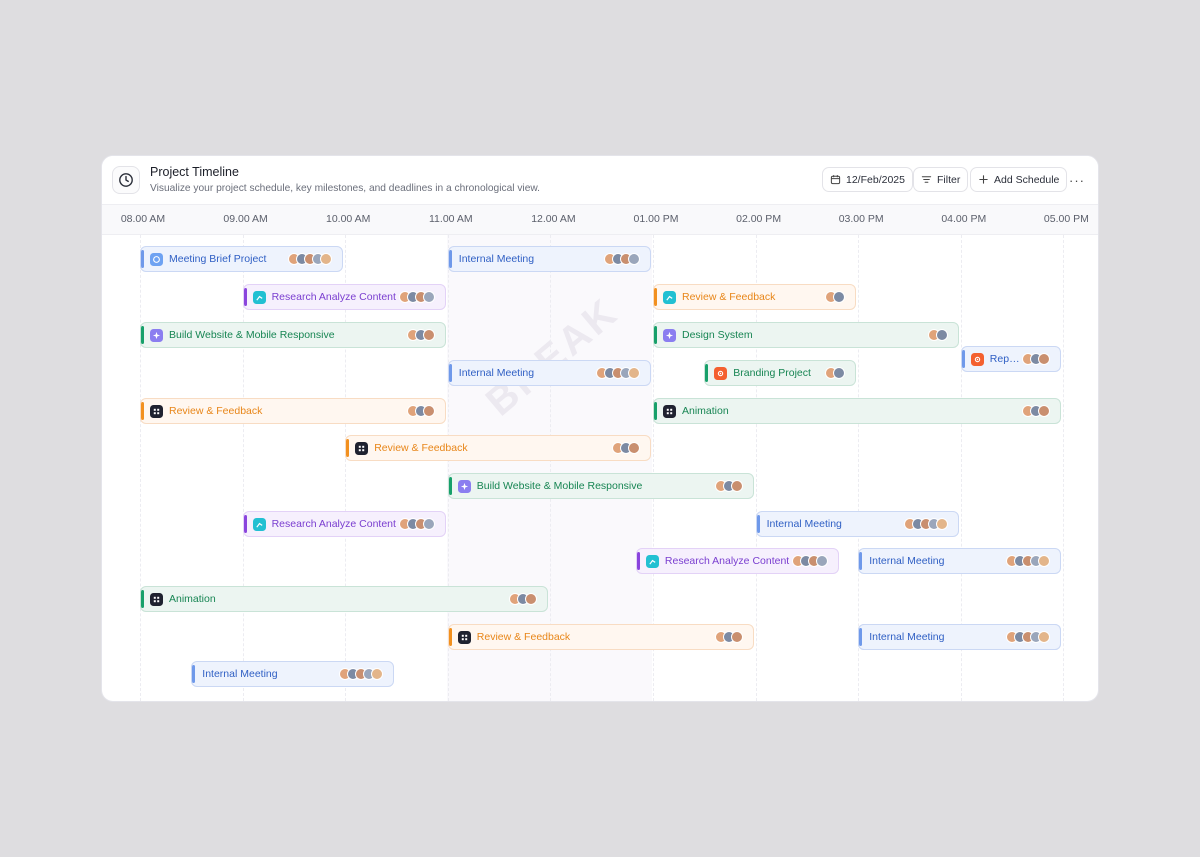 This screenshot has width=1200, height=857. I want to click on schedule-bar: Branding Project, so click(780, 373).